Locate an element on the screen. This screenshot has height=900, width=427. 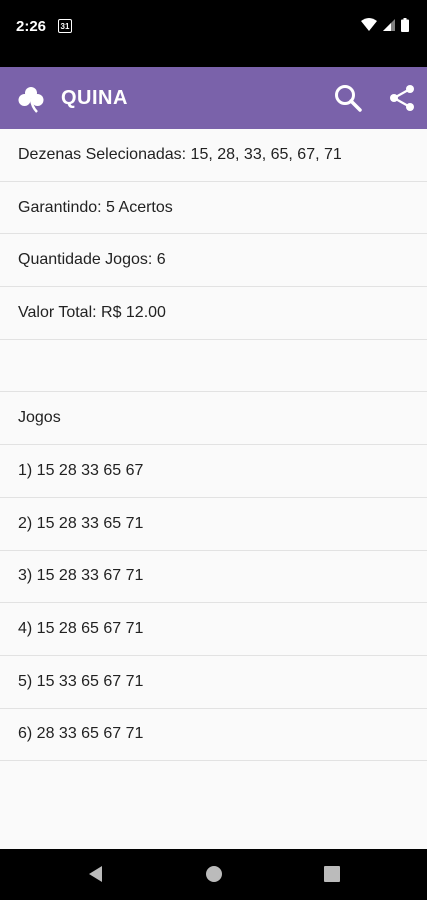
home-icon is located at coordinates (214, 874).